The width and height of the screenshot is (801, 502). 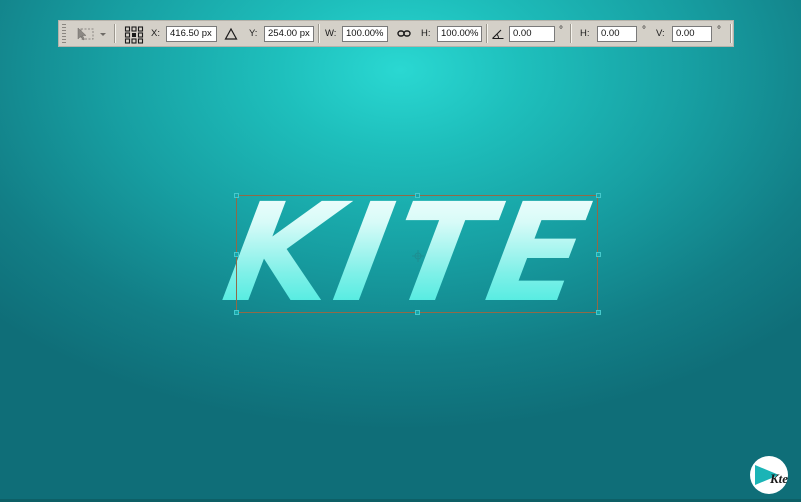 What do you see at coordinates (459, 34) in the screenshot?
I see `height-percent-field: 100.00%` at bounding box center [459, 34].